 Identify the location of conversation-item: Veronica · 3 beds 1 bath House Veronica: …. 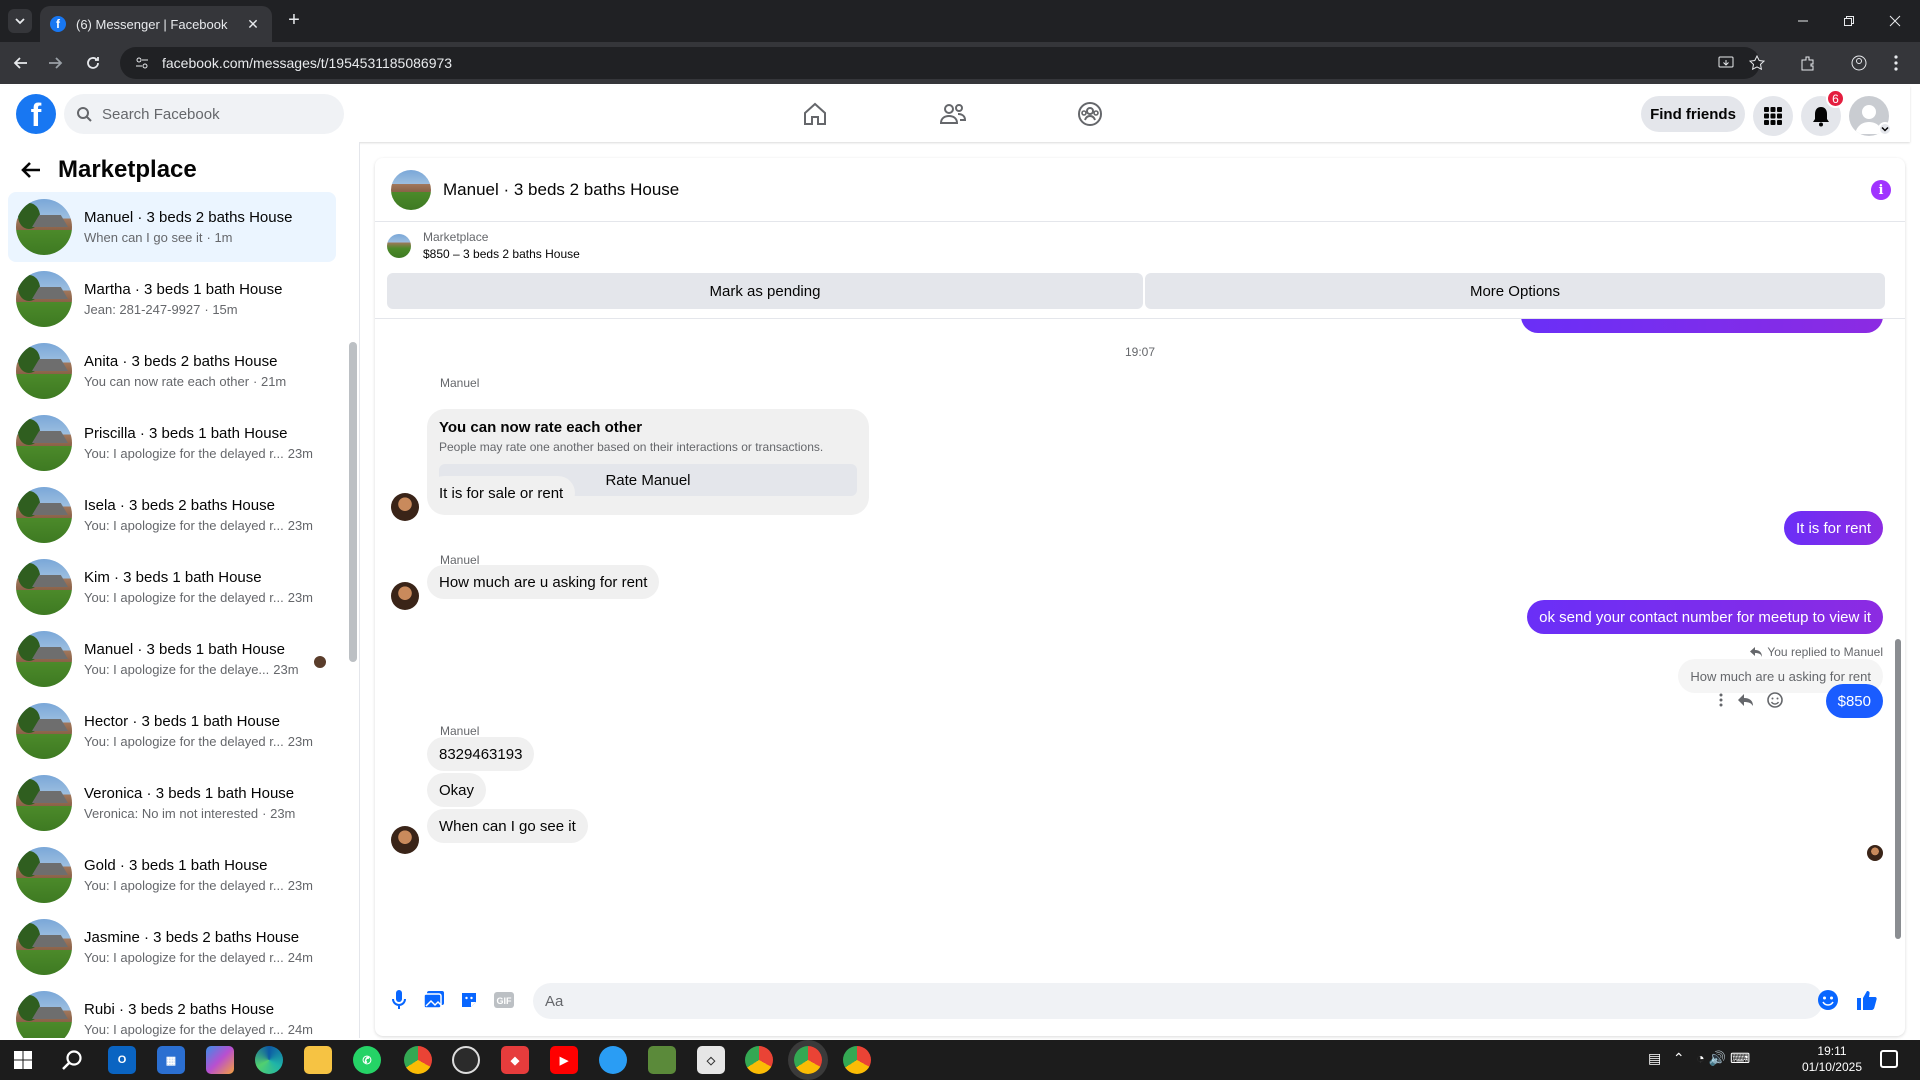
(172, 803).